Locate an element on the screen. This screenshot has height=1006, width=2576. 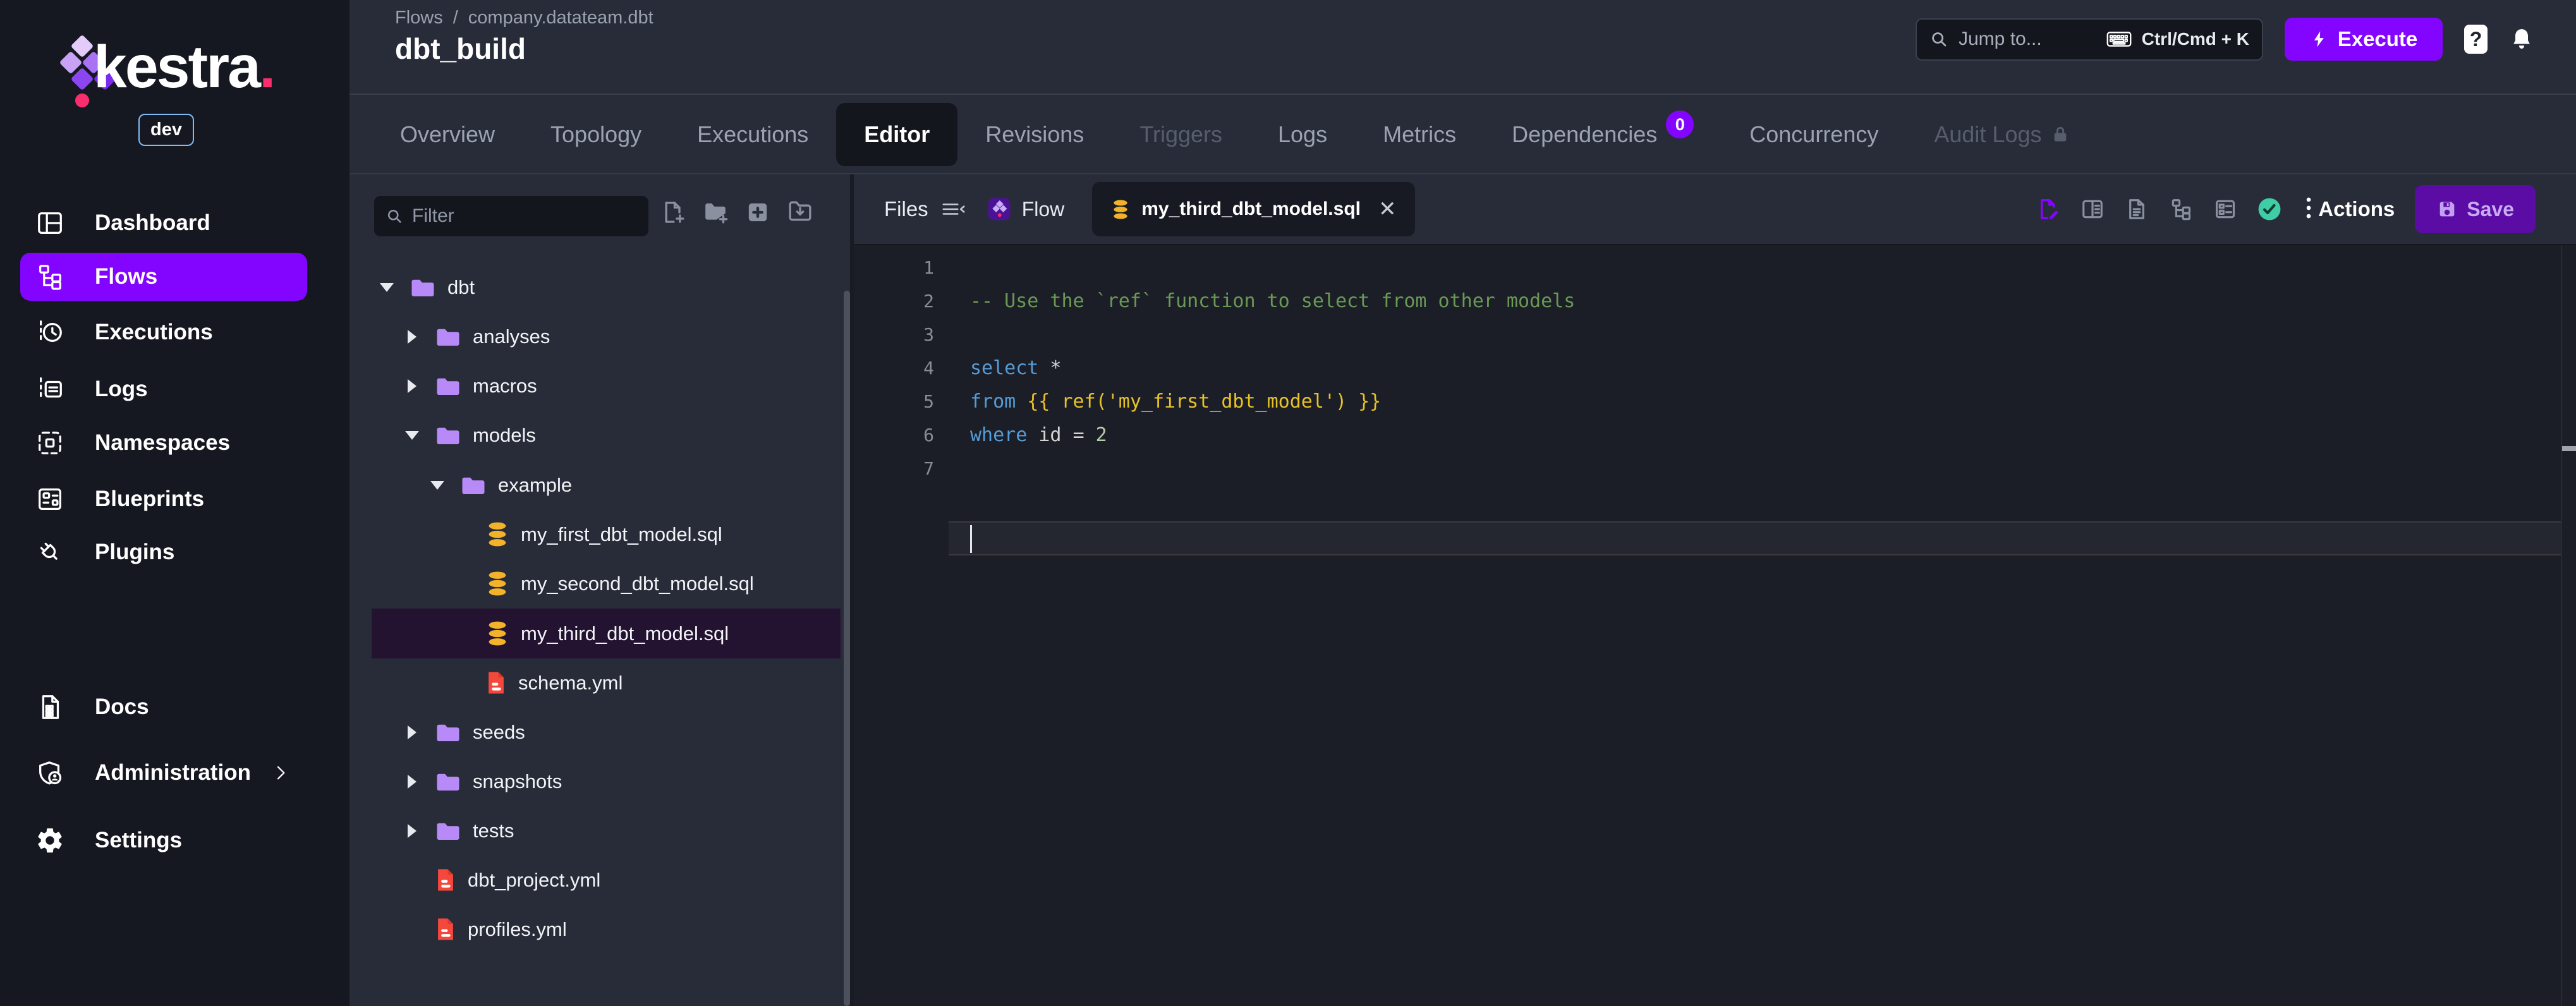
close-tab-icon: ✕ is located at coordinates (1387, 209).